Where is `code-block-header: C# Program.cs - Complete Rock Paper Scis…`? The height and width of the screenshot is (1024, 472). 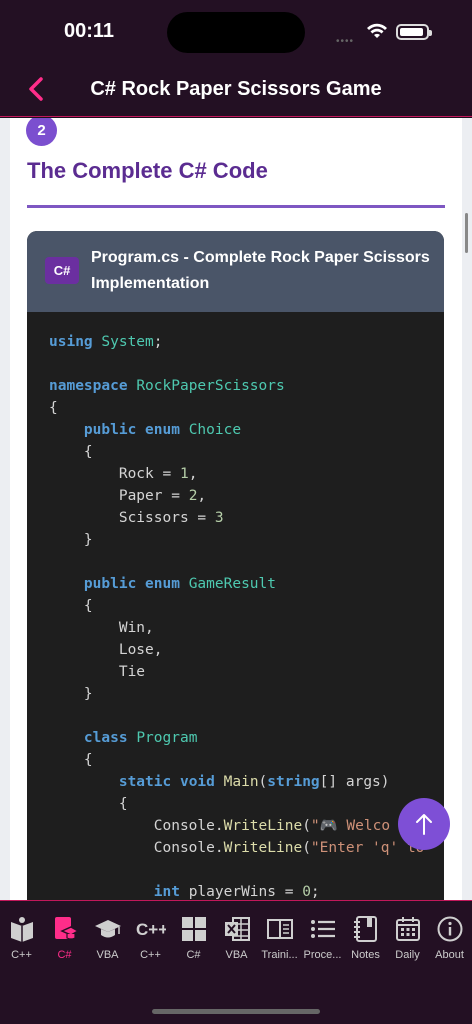
code-block-header: C# Program.cs - Complete Rock Paper Scis… is located at coordinates (235, 271).